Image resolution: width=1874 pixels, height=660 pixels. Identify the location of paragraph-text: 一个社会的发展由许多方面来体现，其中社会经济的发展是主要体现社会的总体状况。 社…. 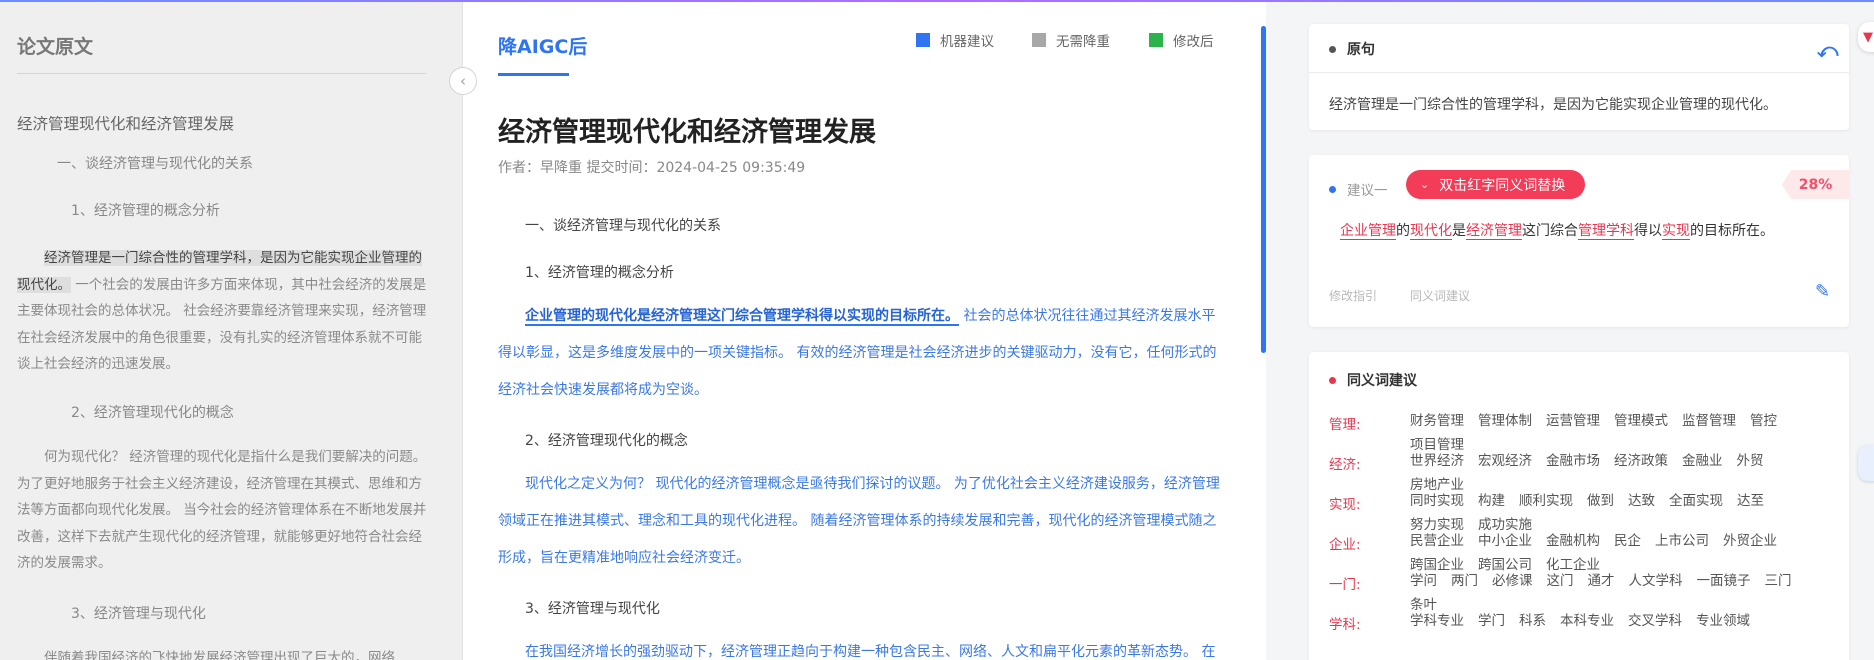
(222, 324).